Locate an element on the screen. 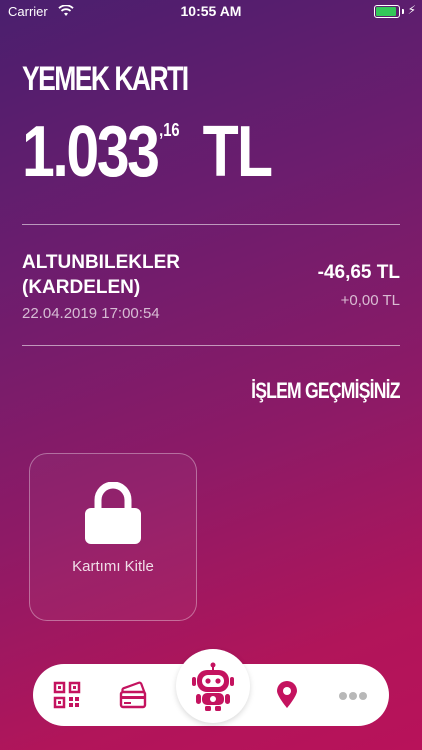 This screenshot has height=750, width=422. robot-icon is located at coordinates (213, 689).